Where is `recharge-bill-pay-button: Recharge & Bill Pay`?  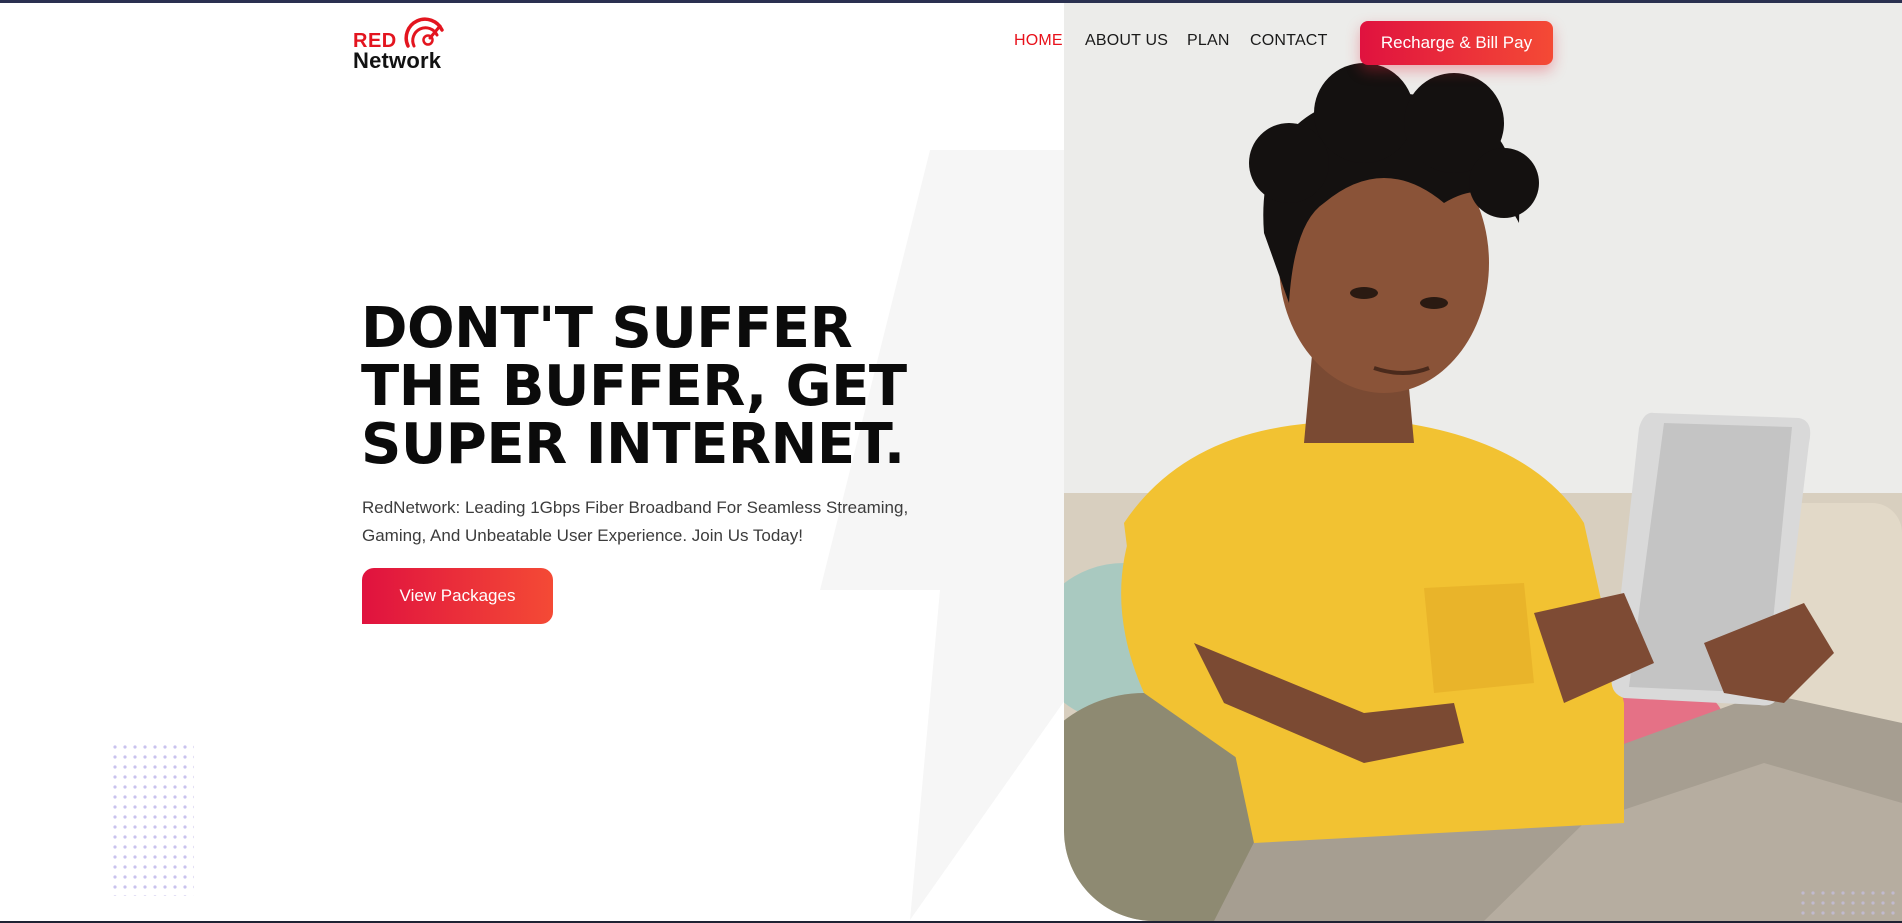
recharge-bill-pay-button: Recharge & Bill Pay is located at coordinates (1456, 43).